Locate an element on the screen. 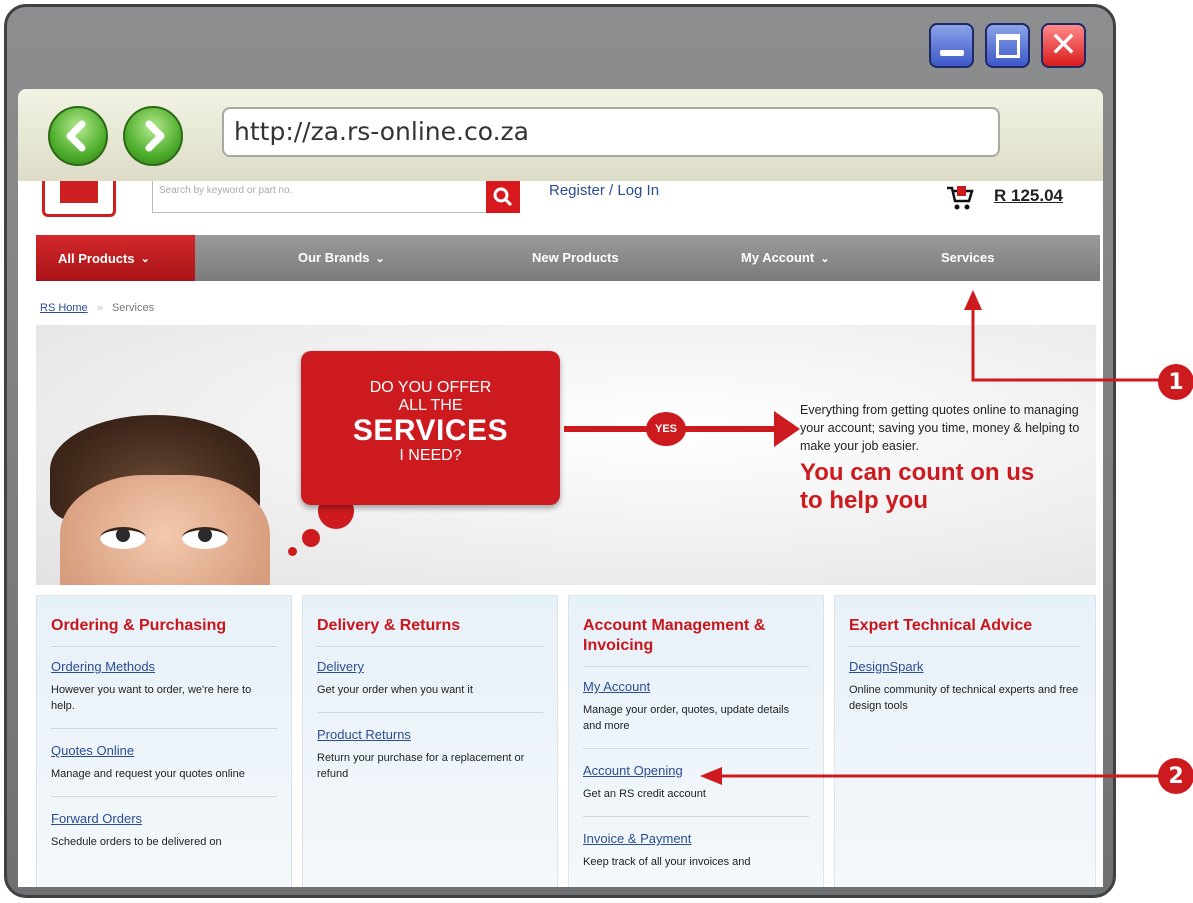  callout-badge-1: 1 is located at coordinates (1175, 382).